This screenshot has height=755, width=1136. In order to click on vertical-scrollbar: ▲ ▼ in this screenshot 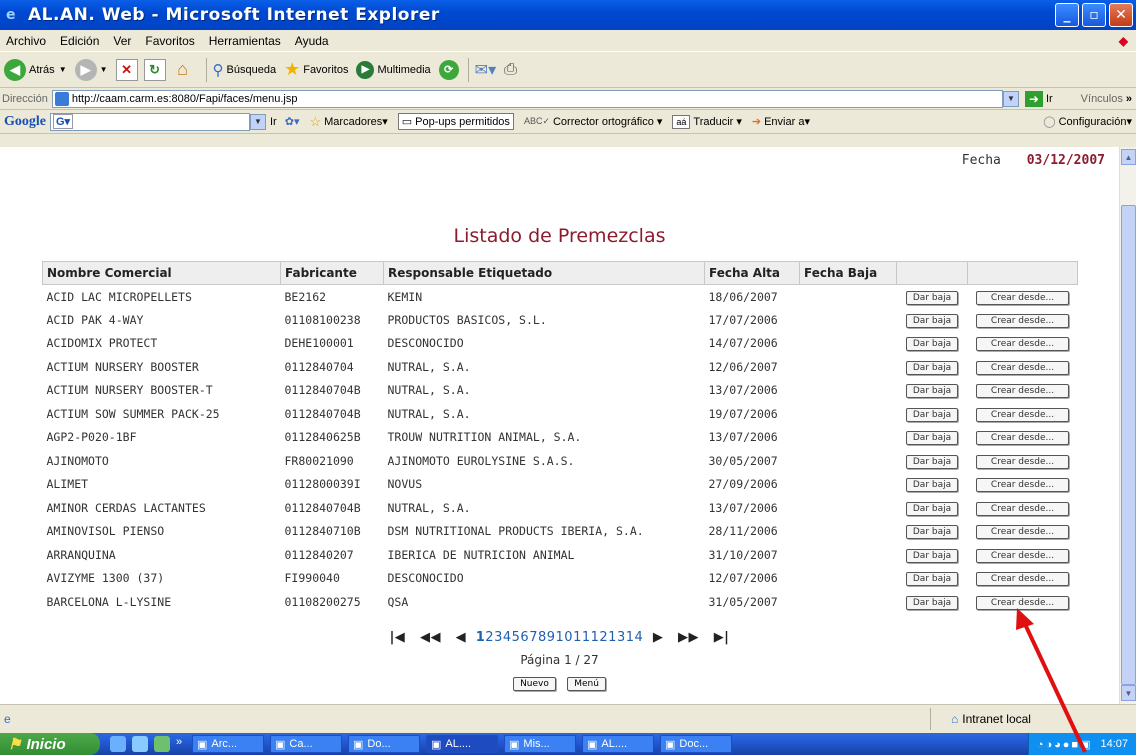, I will do `click(1127, 425)`.